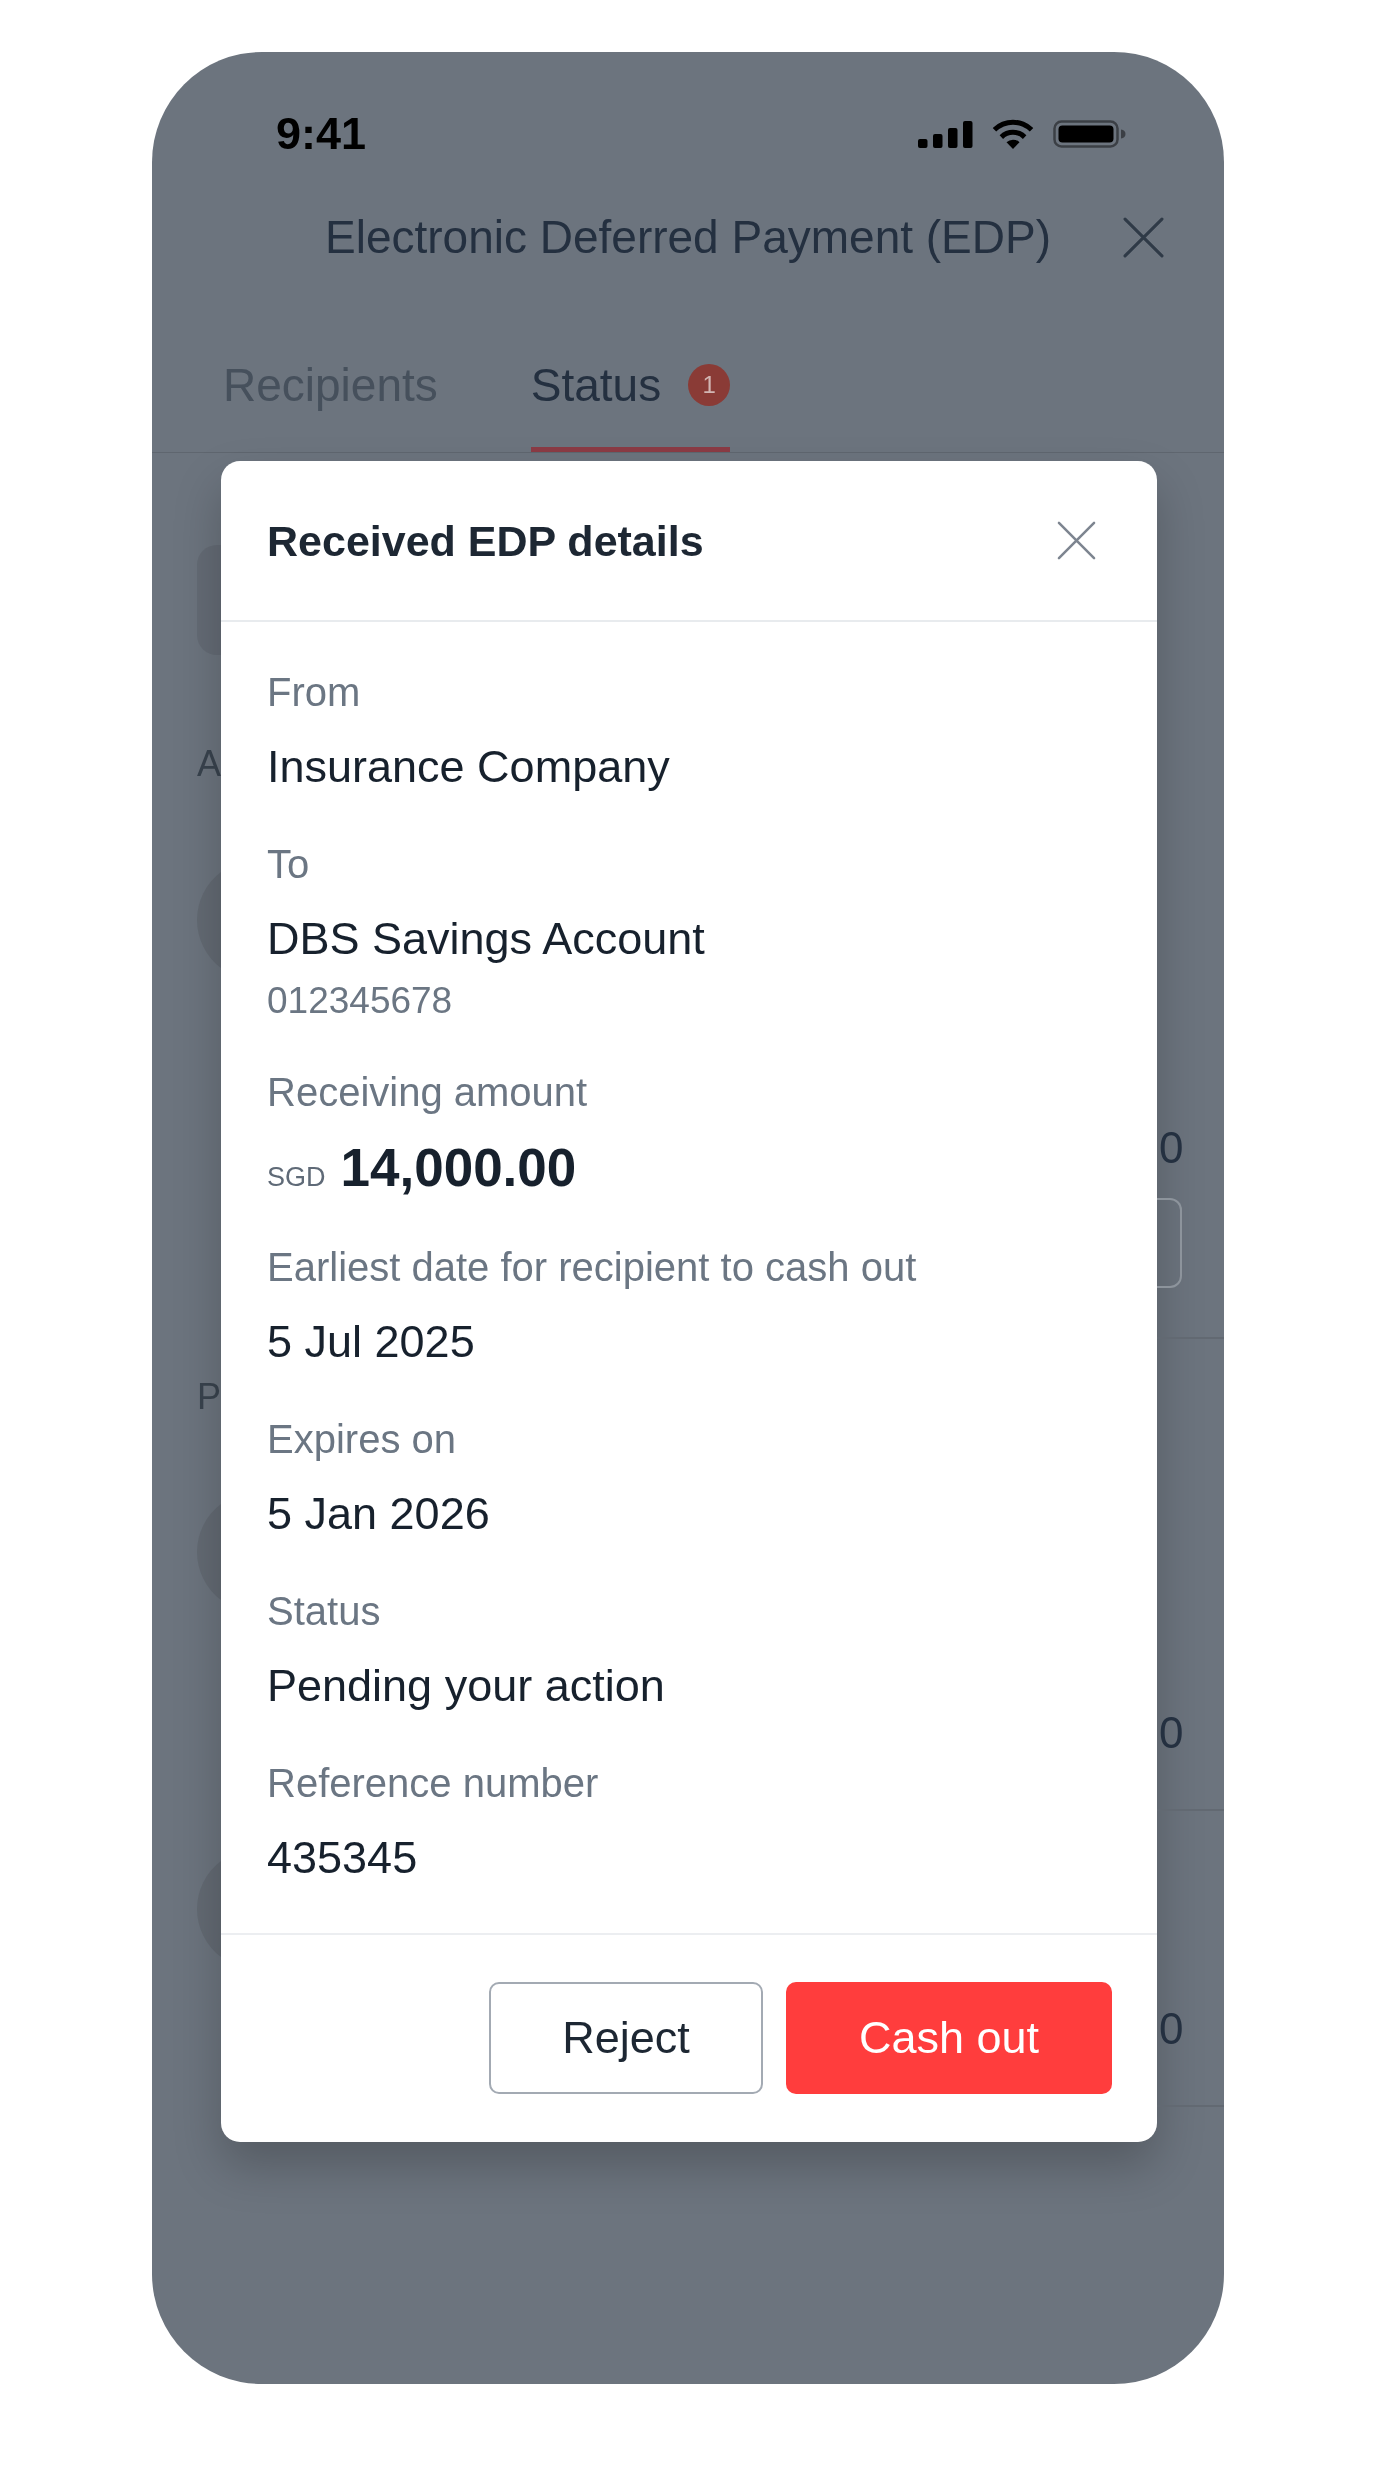  Describe the element at coordinates (945, 134) in the screenshot. I see `signal-icon` at that location.